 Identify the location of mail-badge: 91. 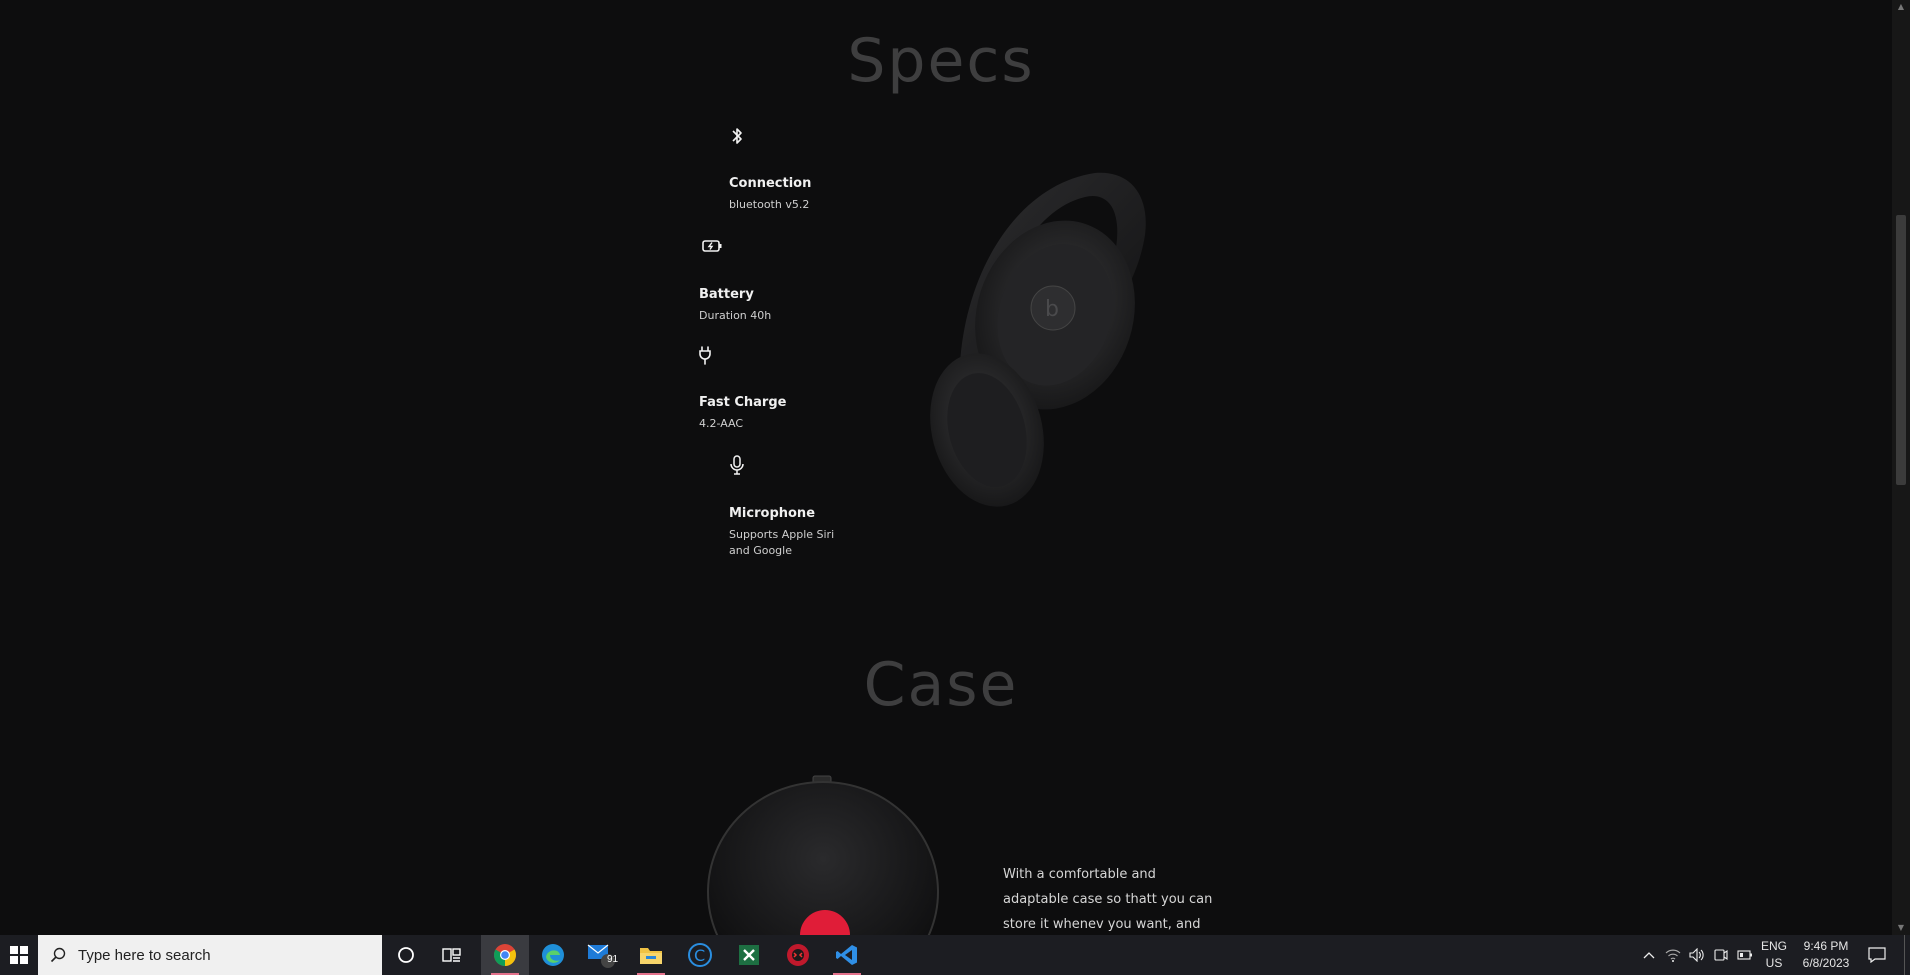
(613, 959).